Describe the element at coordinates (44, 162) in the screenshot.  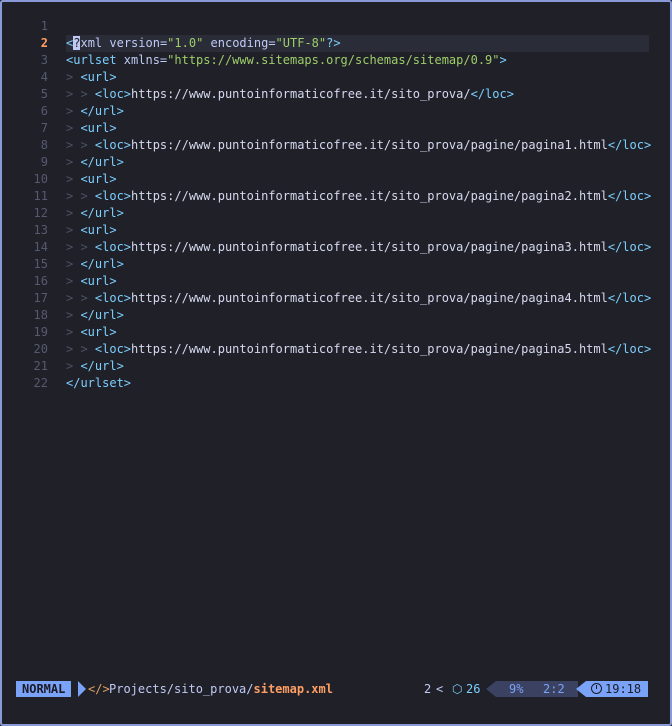
I see `line-number: 9` at that location.